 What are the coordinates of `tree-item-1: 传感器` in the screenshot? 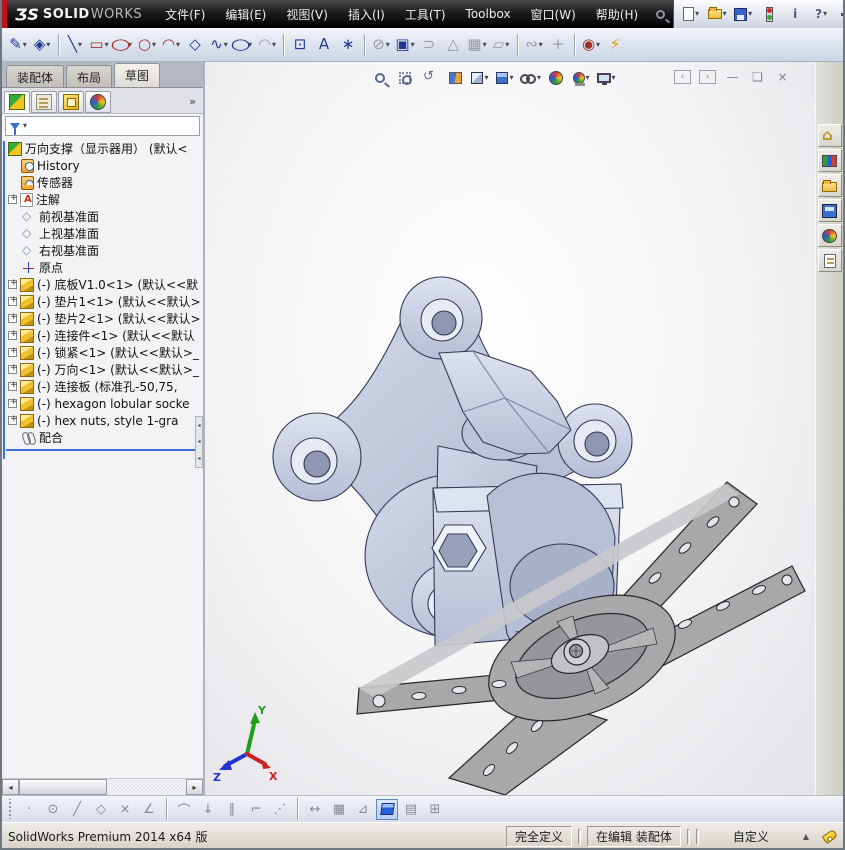 It's located at (103, 182).